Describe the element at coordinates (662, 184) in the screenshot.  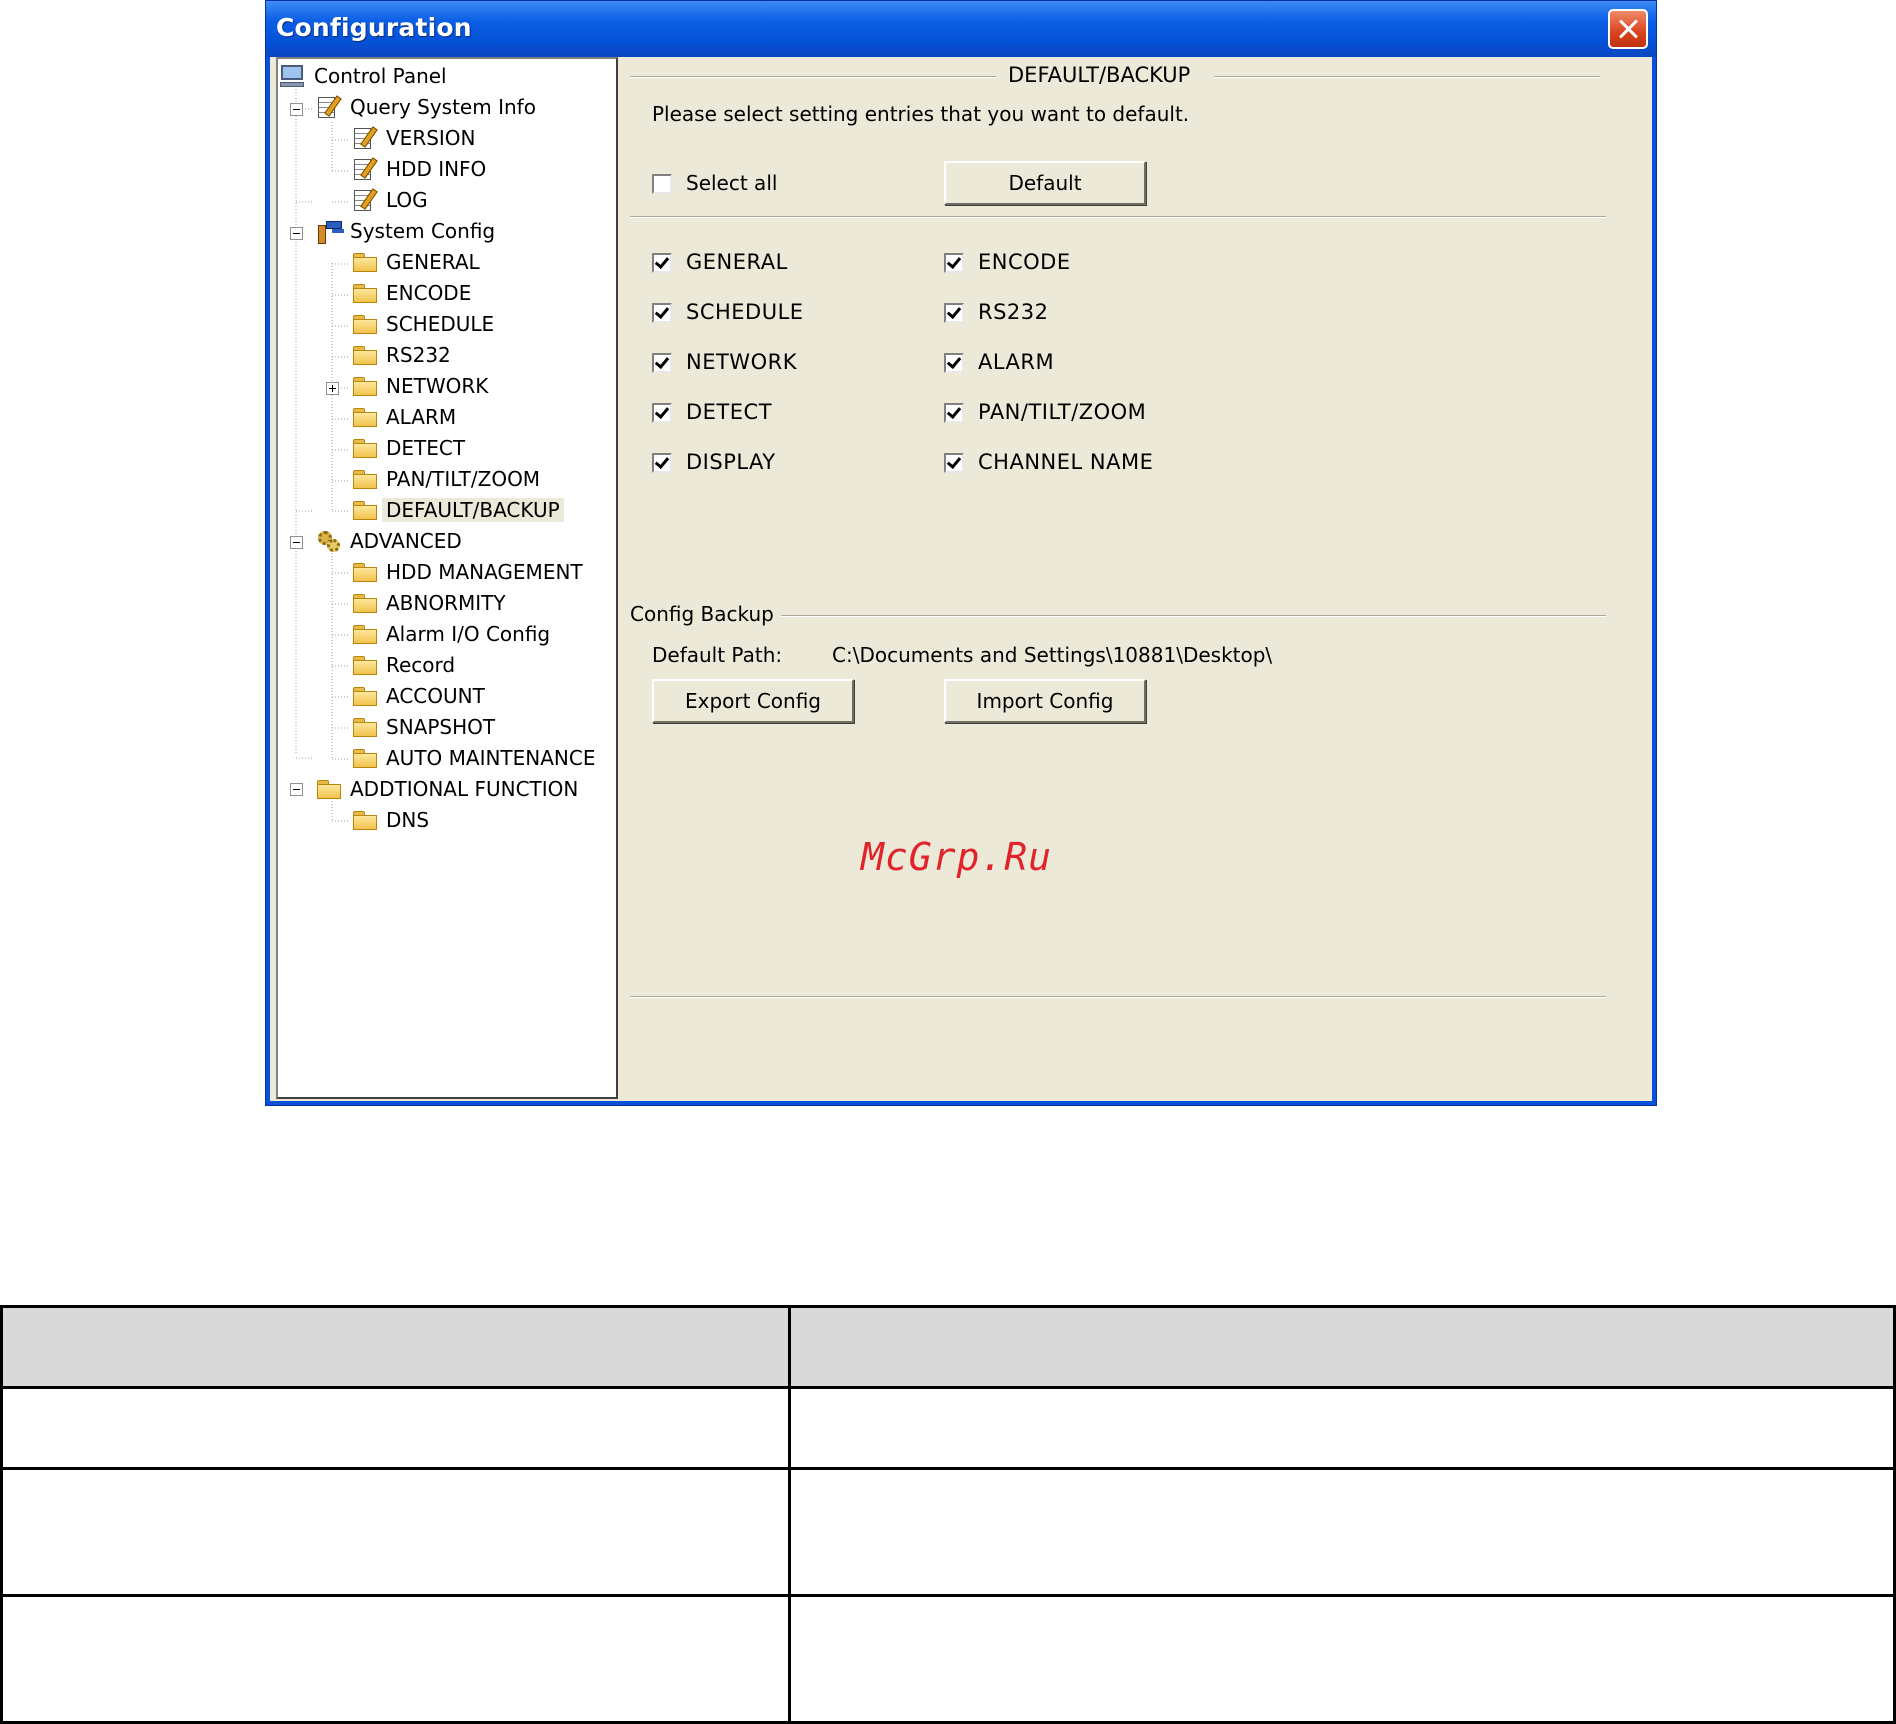
I see `select-all-checkbox` at that location.